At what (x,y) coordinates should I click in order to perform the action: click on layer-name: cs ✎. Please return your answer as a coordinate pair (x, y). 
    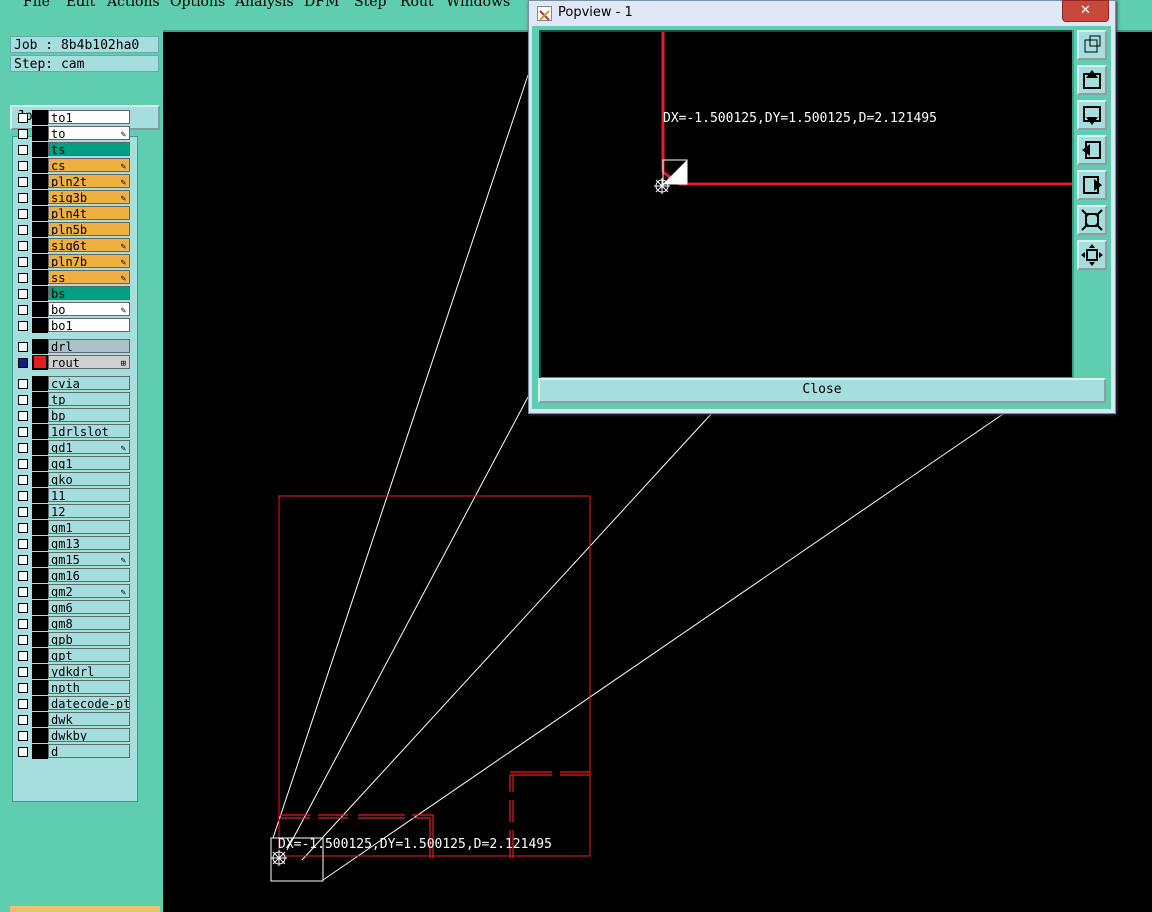
    Looking at the image, I should click on (89, 165).